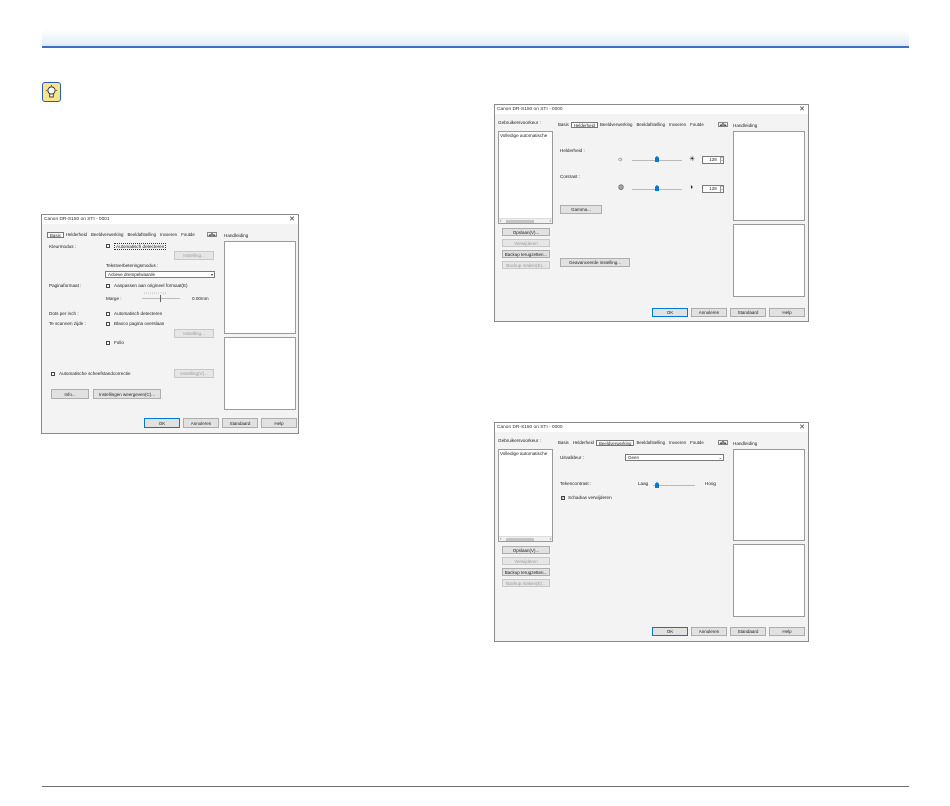 The width and height of the screenshot is (950, 806). I want to click on blanco-checkbox, so click(108, 324).